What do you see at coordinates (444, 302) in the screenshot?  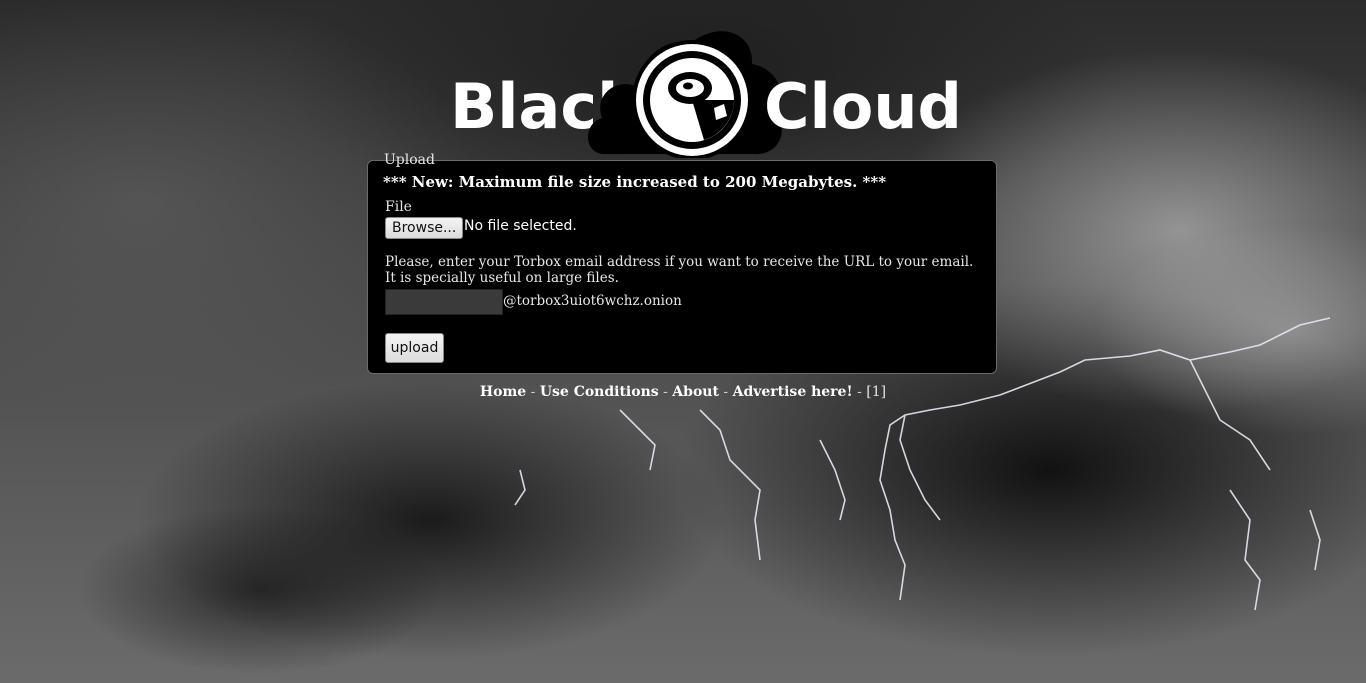 I see `email-username-input` at bounding box center [444, 302].